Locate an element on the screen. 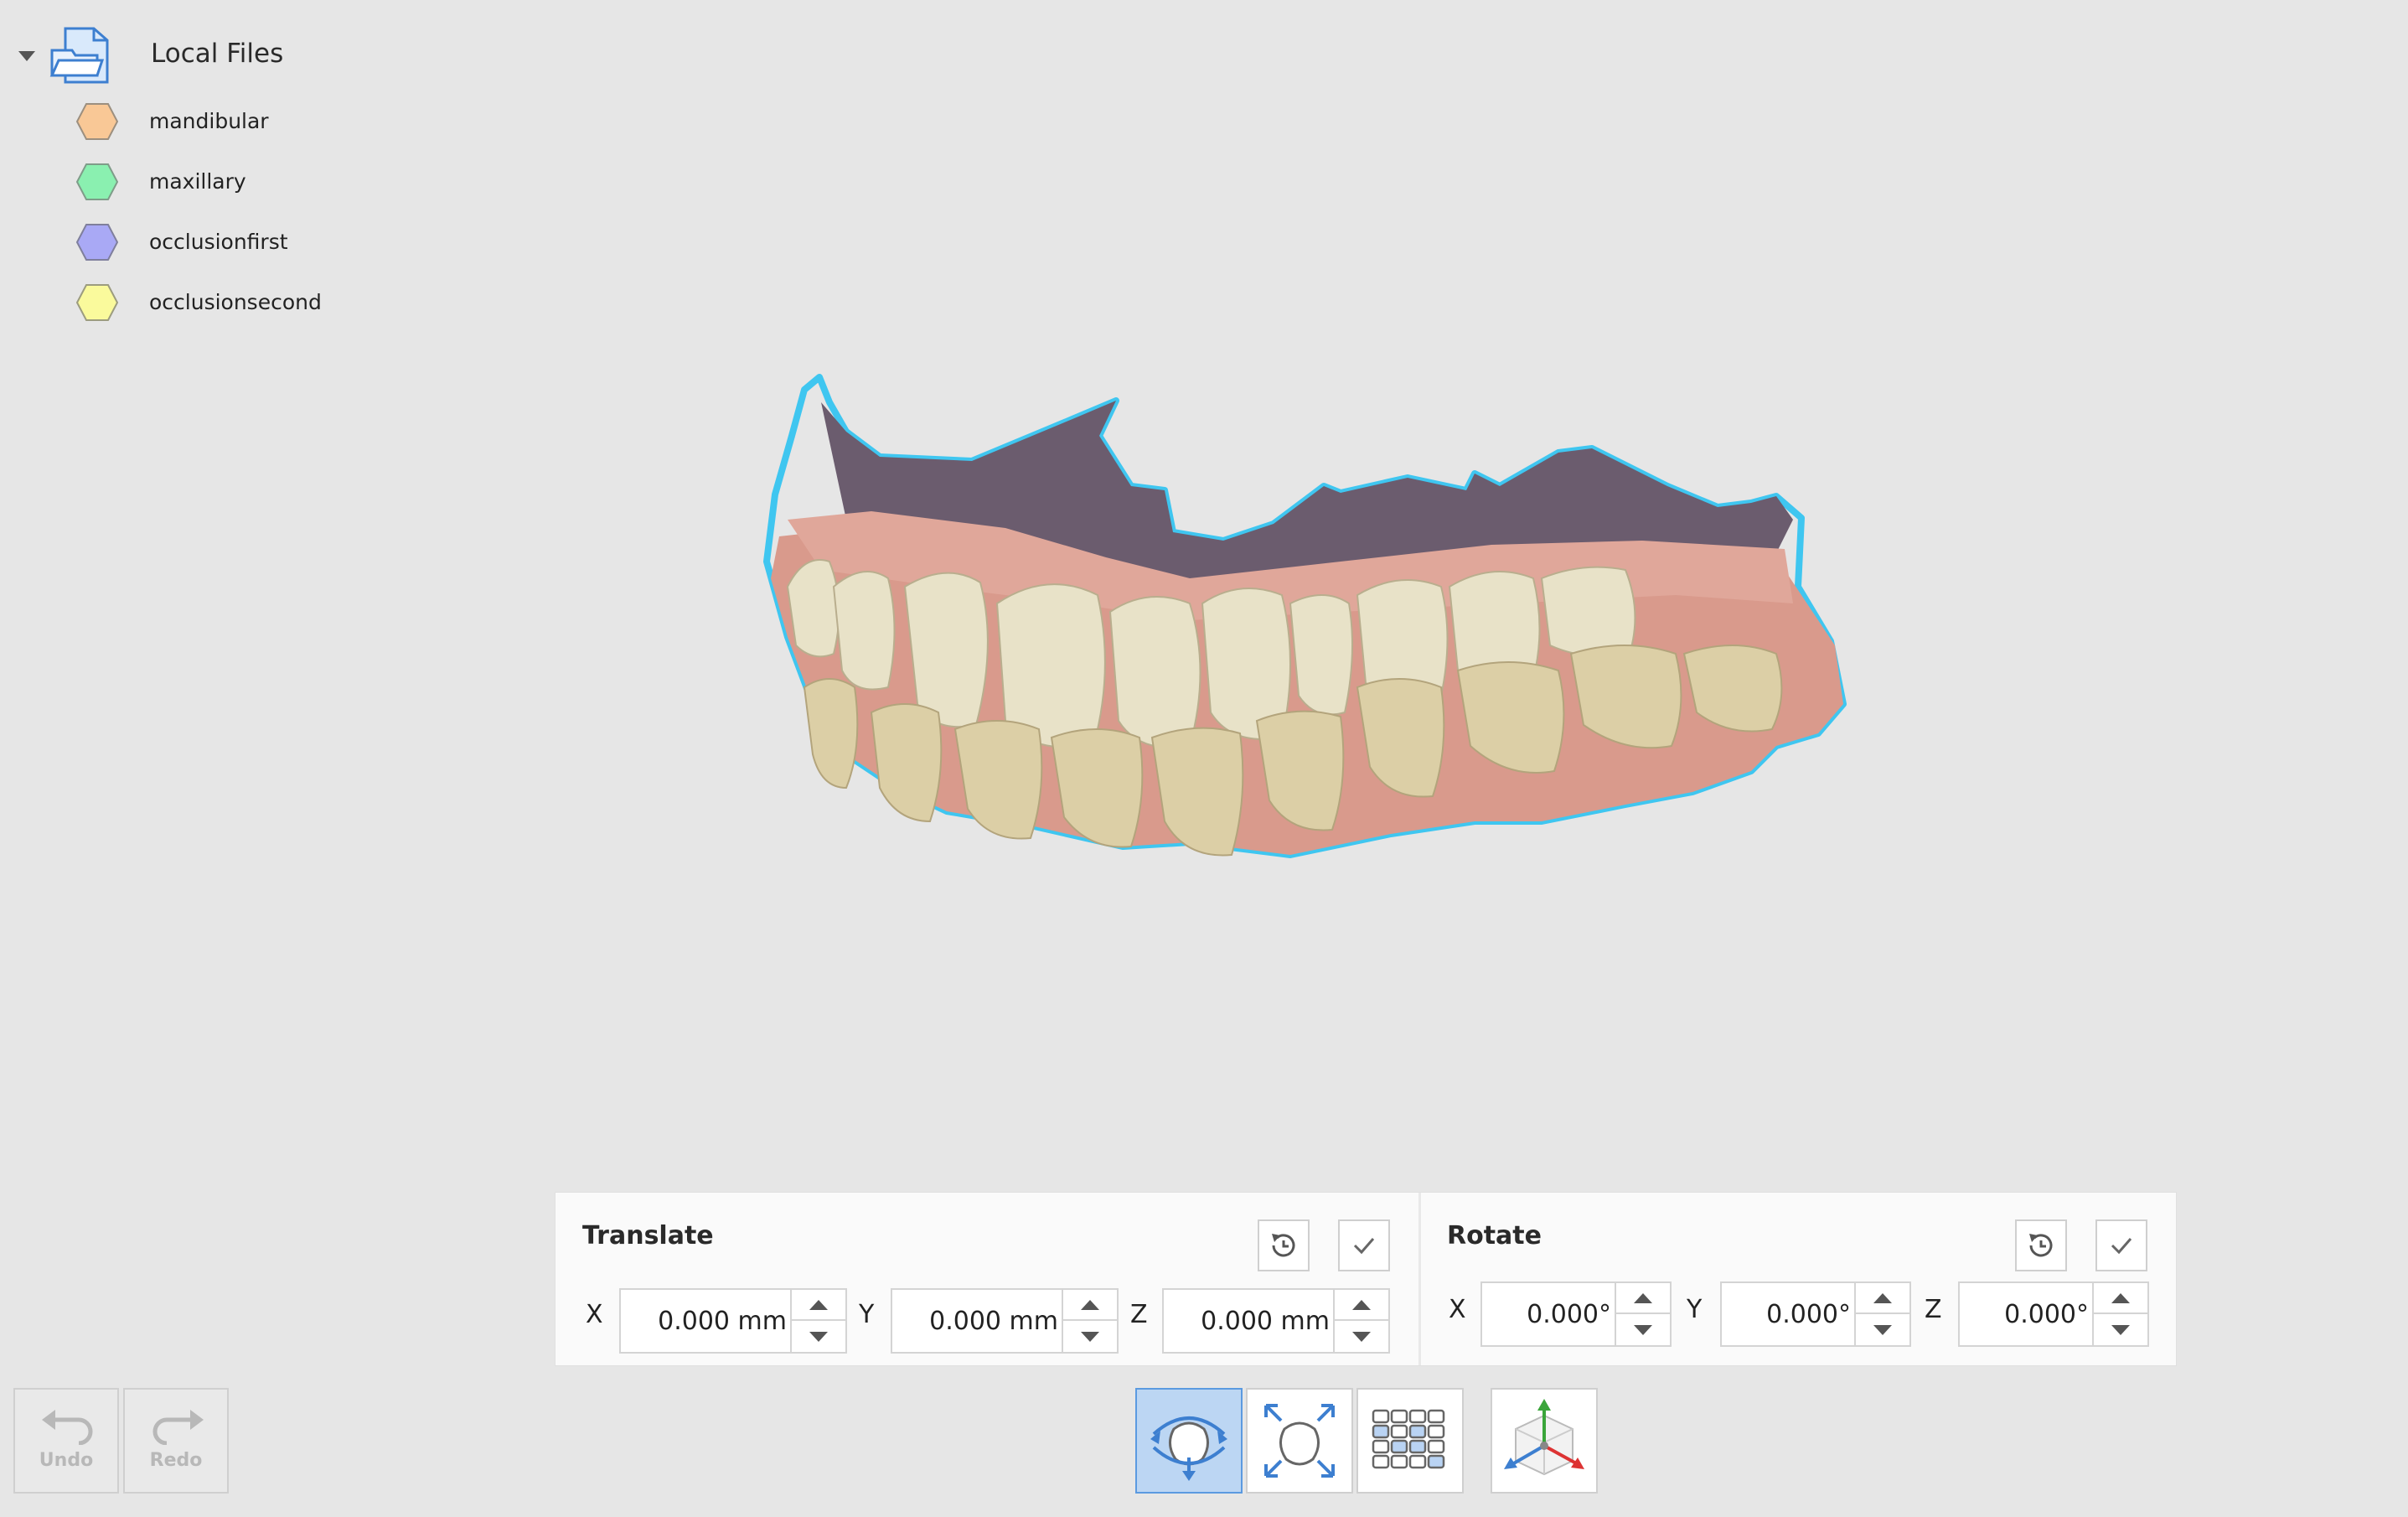 This screenshot has width=2408, height=1517. translate-y-field: 0.000 mm is located at coordinates (1005, 1321).